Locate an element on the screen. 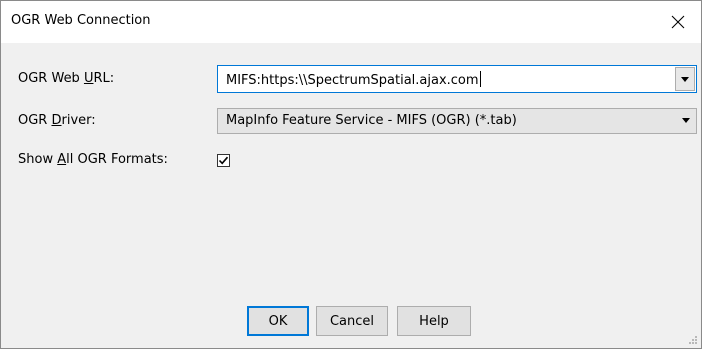  ogr-web-url-combobox: MIFS:https:\\SpectrumSpatial.ajax.com is located at coordinates (457, 79).